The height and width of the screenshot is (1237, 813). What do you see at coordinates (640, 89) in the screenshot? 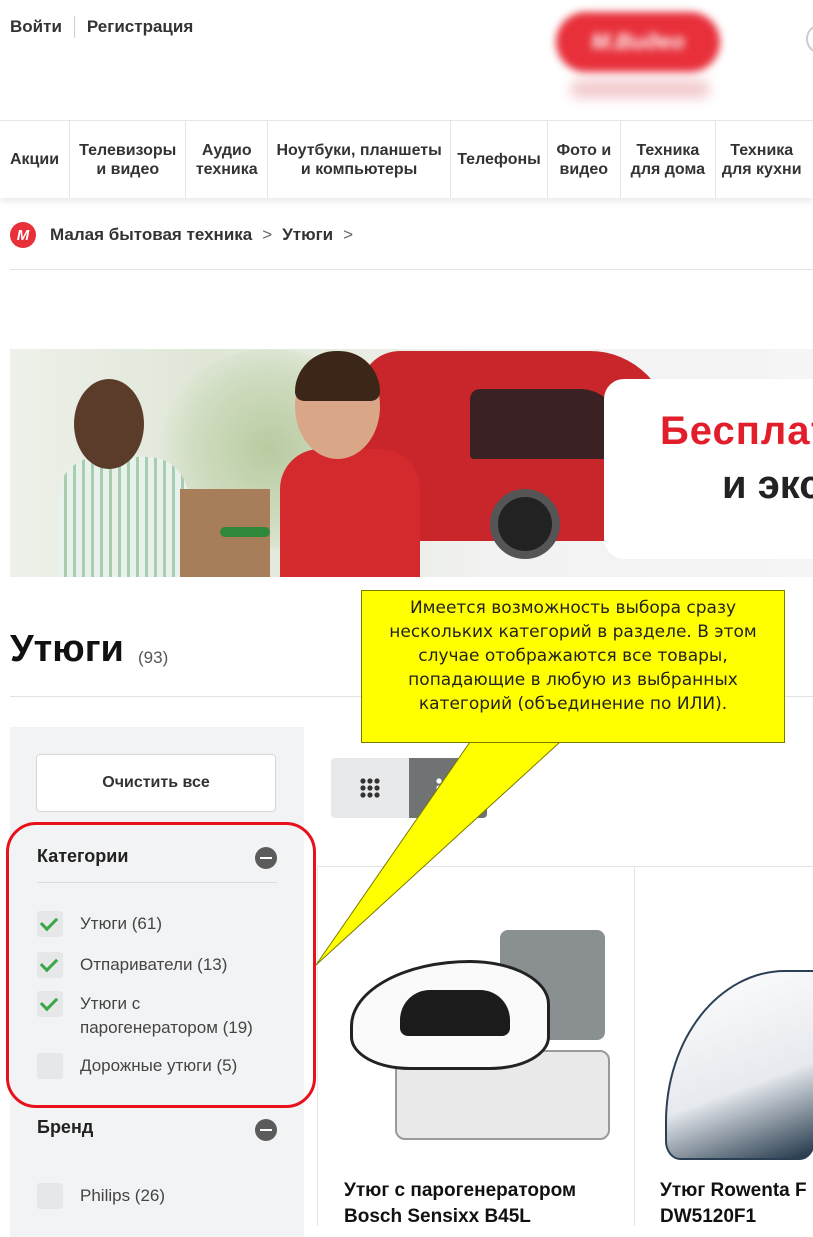
I see `logo-shadow` at bounding box center [640, 89].